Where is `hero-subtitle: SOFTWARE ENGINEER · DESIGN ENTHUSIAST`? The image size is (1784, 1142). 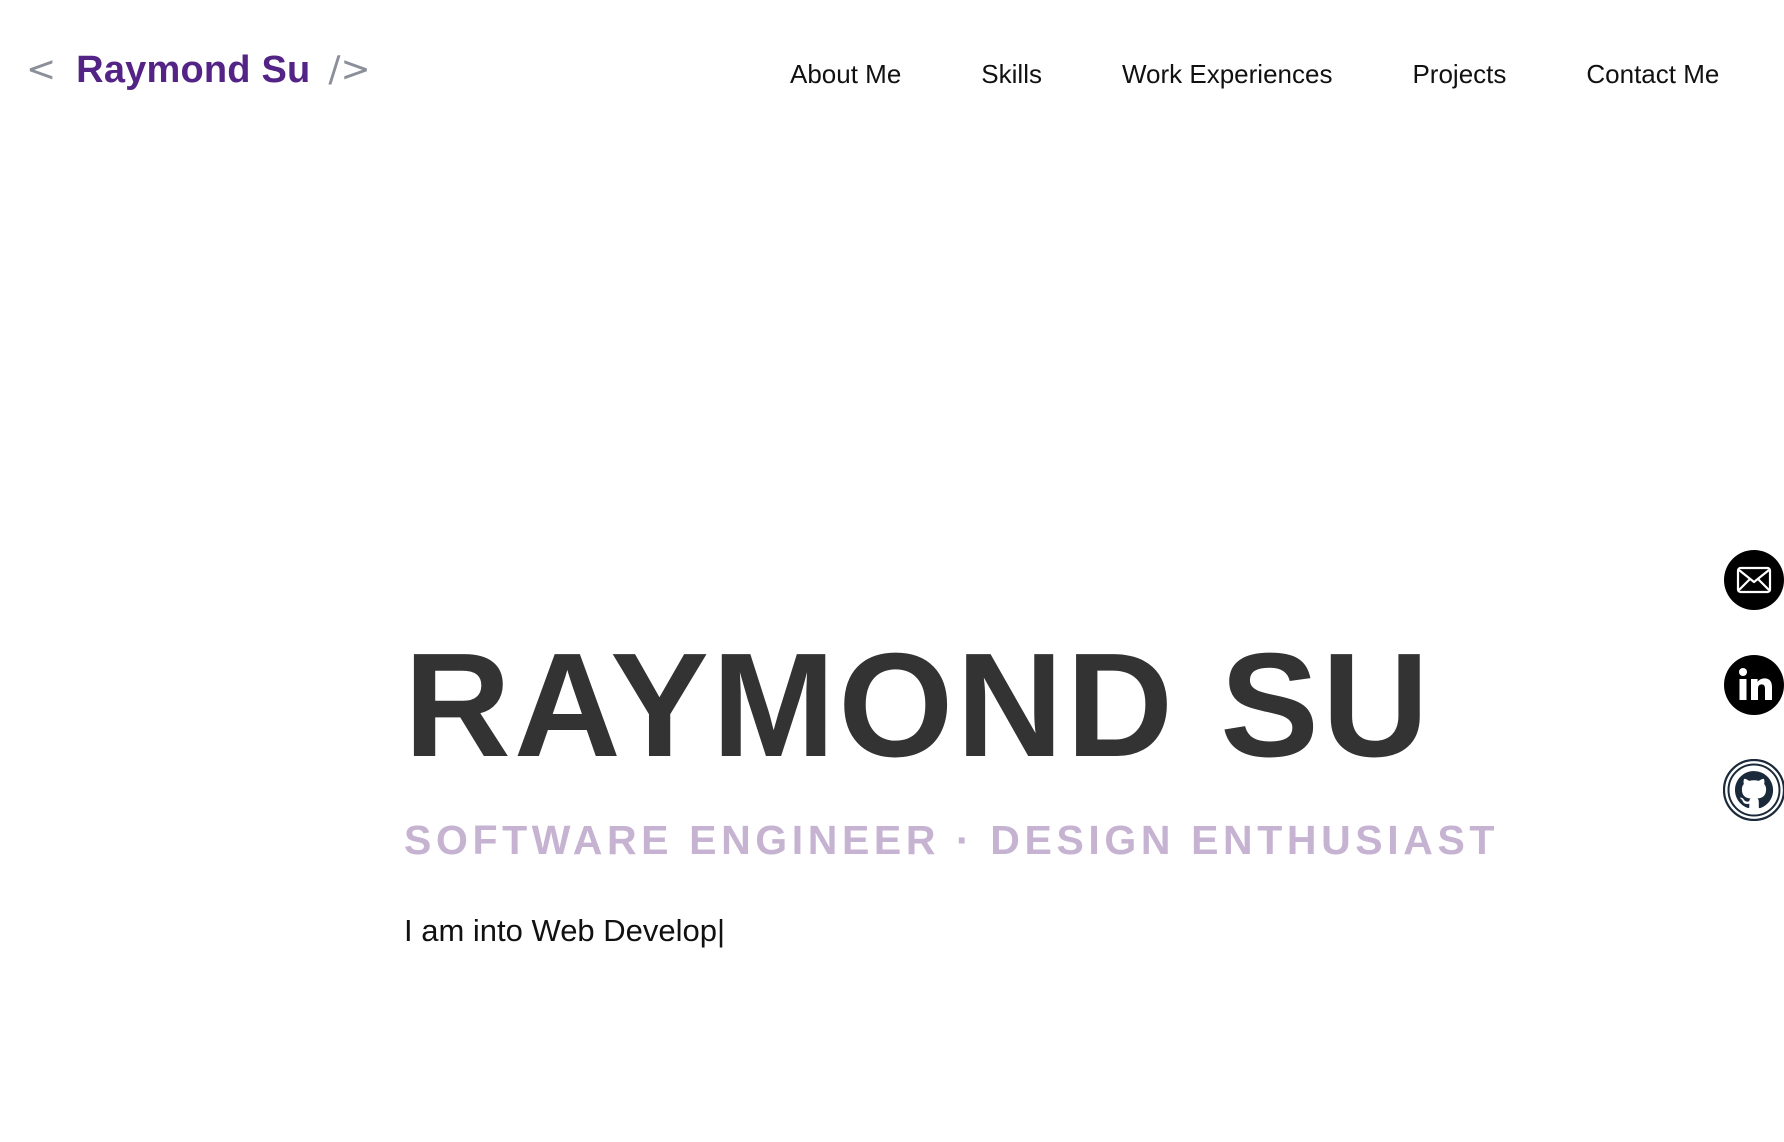 hero-subtitle: SOFTWARE ENGINEER · DESIGN ENTHUSIAST is located at coordinates (952, 840).